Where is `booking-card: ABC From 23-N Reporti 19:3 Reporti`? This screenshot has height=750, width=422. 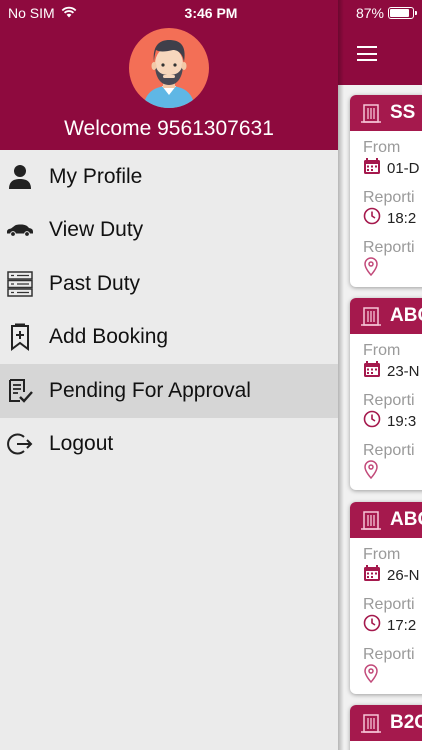
booking-card: ABC From 23-N Reporti 19:3 Reporti is located at coordinates (386, 394).